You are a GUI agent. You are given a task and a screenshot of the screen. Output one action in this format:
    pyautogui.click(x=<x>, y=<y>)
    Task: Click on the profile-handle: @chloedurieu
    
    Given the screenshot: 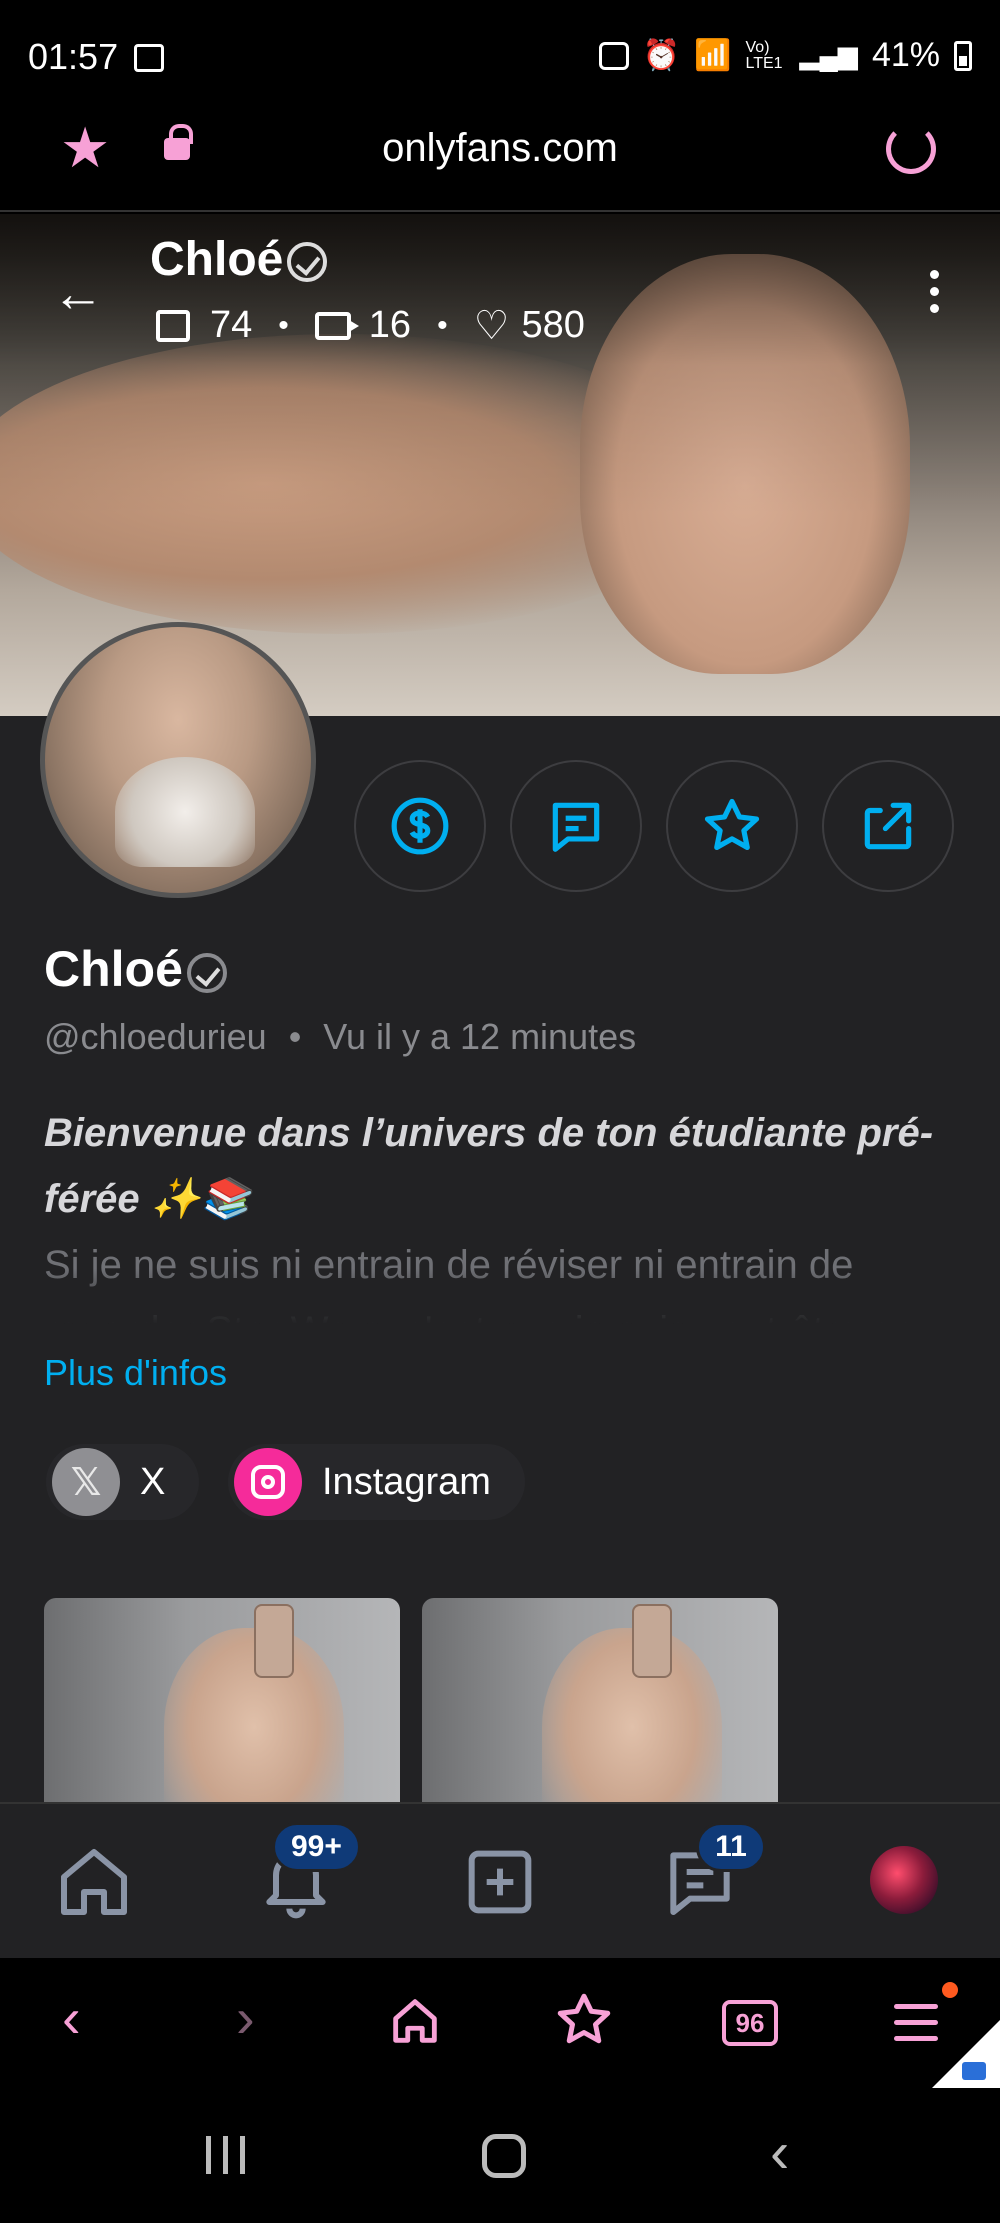 What is the action you would take?
    pyautogui.click(x=155, y=1036)
    